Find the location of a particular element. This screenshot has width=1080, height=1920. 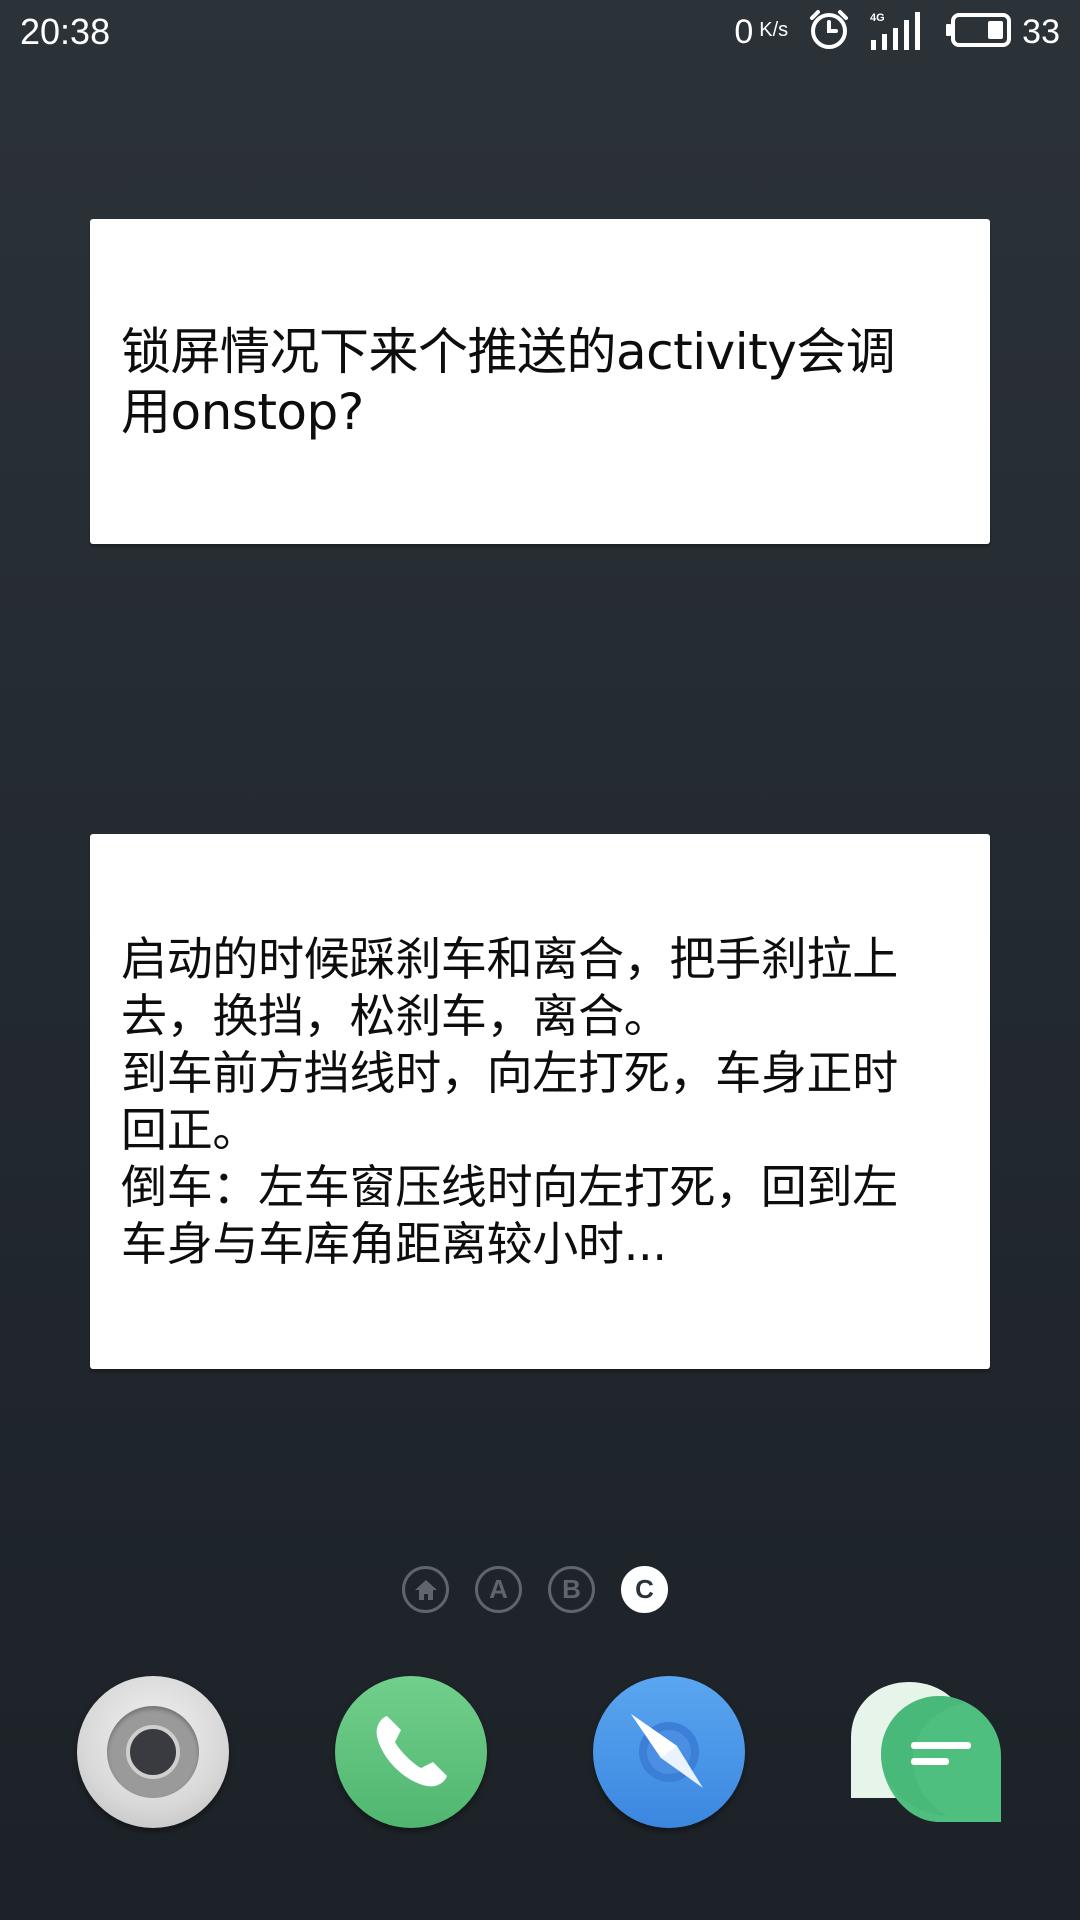

net-speed-unit: K/s is located at coordinates (774, 30).